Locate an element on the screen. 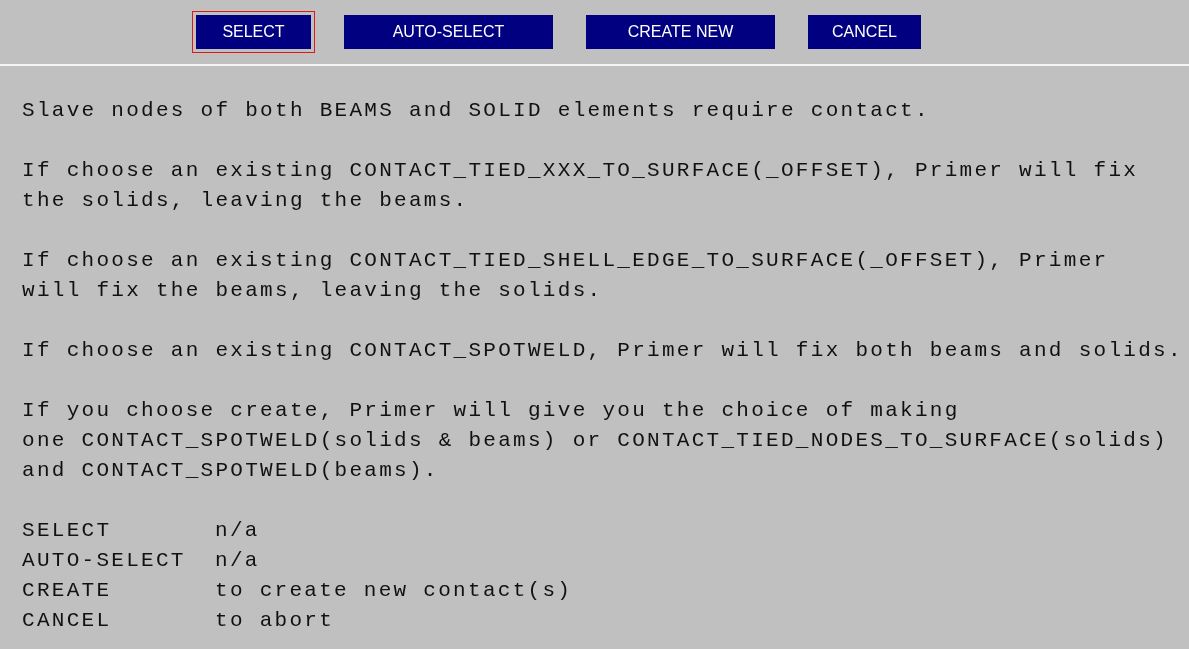  toolbar-button: SELECT is located at coordinates (253, 32).